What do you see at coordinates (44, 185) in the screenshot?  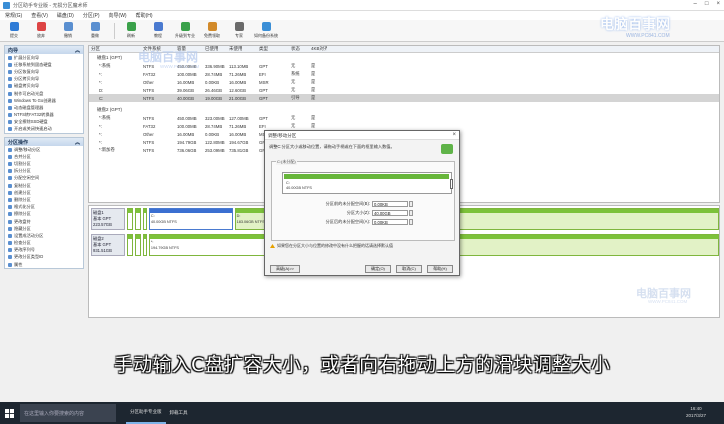 I see `ops-panel-item: 复制分区` at bounding box center [44, 185].